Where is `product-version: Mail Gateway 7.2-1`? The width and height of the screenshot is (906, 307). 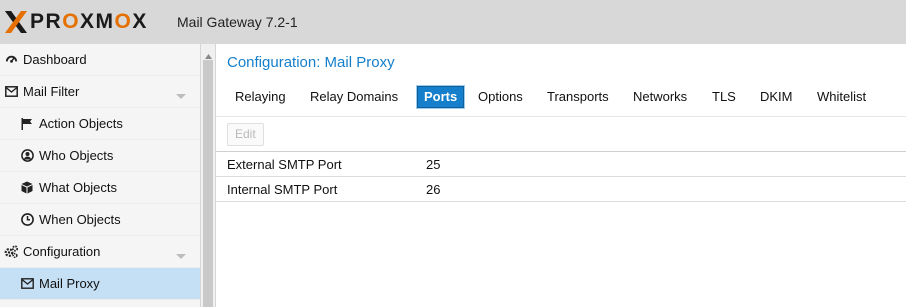
product-version: Mail Gateway 7.2-1 is located at coordinates (237, 22).